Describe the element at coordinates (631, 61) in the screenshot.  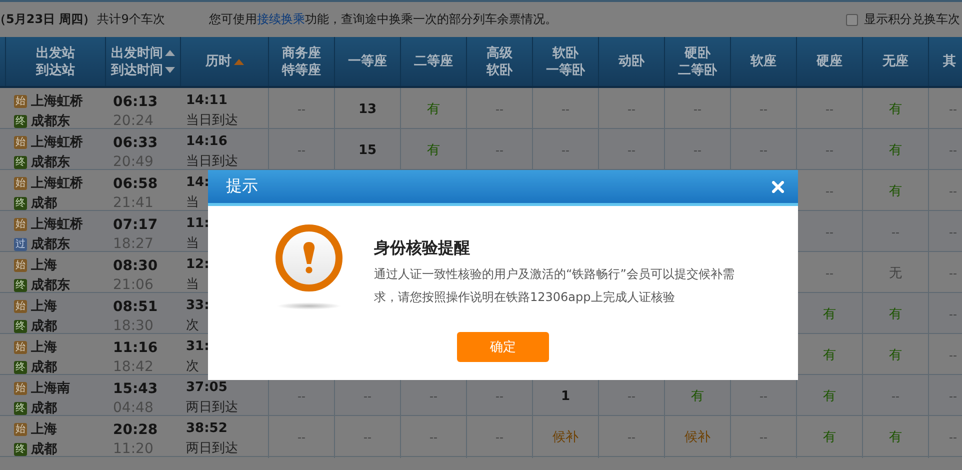
I see `column-header: 动卧` at that location.